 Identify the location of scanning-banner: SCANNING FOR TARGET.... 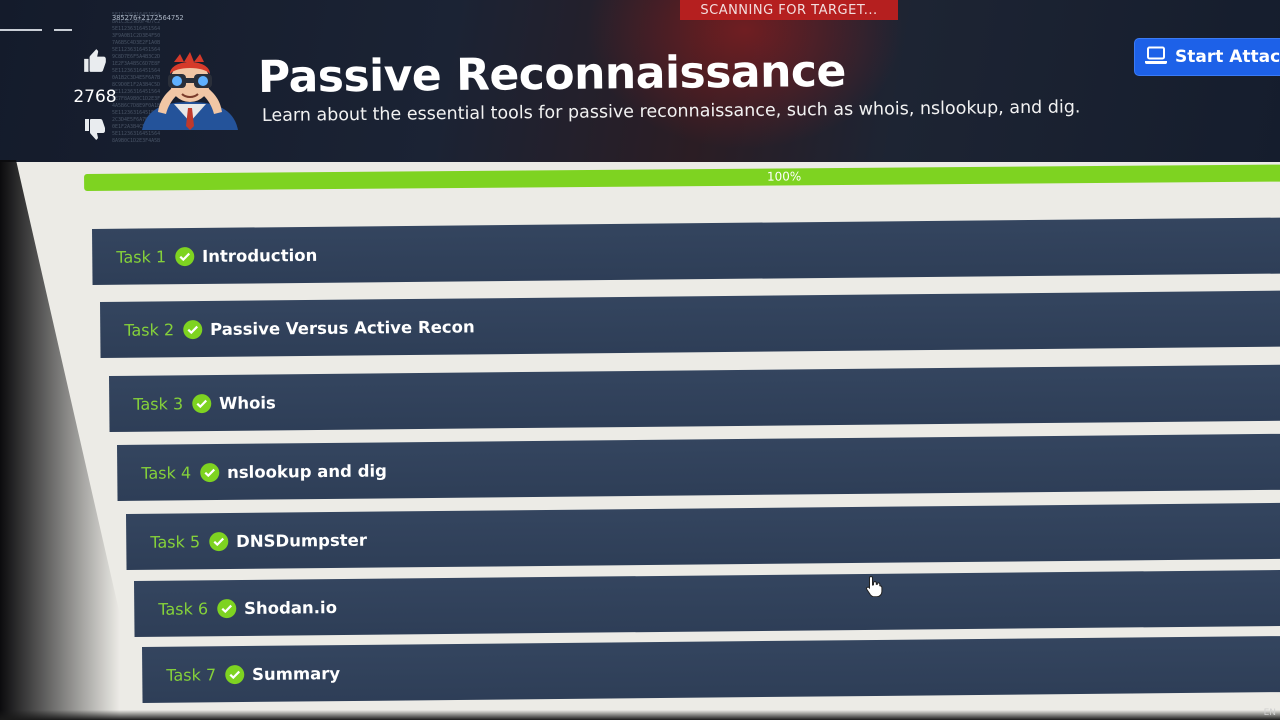
(789, 10).